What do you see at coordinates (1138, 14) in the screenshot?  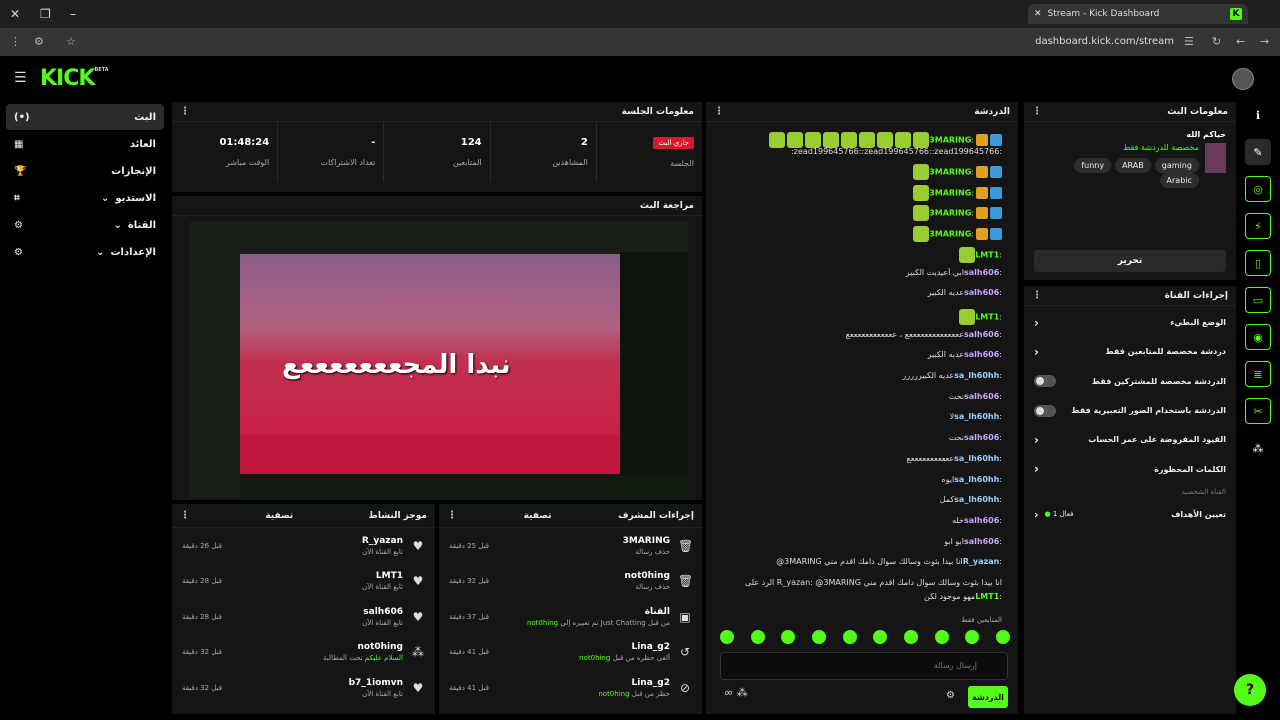 I see `browser-tab: ✕ Stream - Kick Dashboard K` at bounding box center [1138, 14].